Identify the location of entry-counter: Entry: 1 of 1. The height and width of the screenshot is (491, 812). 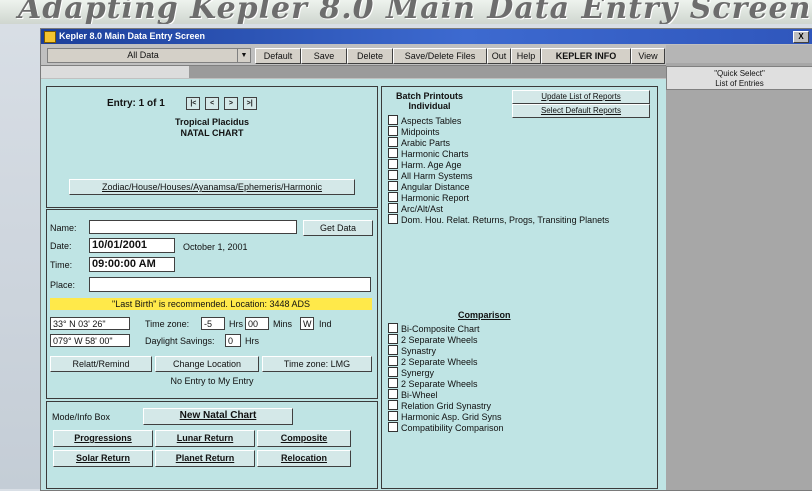
(136, 104).